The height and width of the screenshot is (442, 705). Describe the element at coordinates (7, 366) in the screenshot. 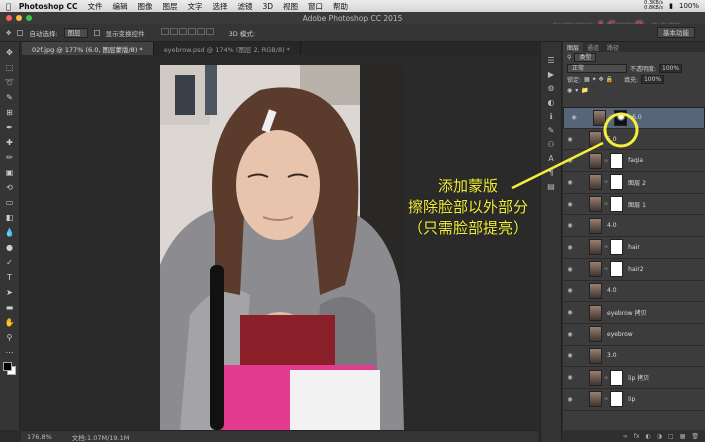

I see `foreground-color-swatch` at that location.